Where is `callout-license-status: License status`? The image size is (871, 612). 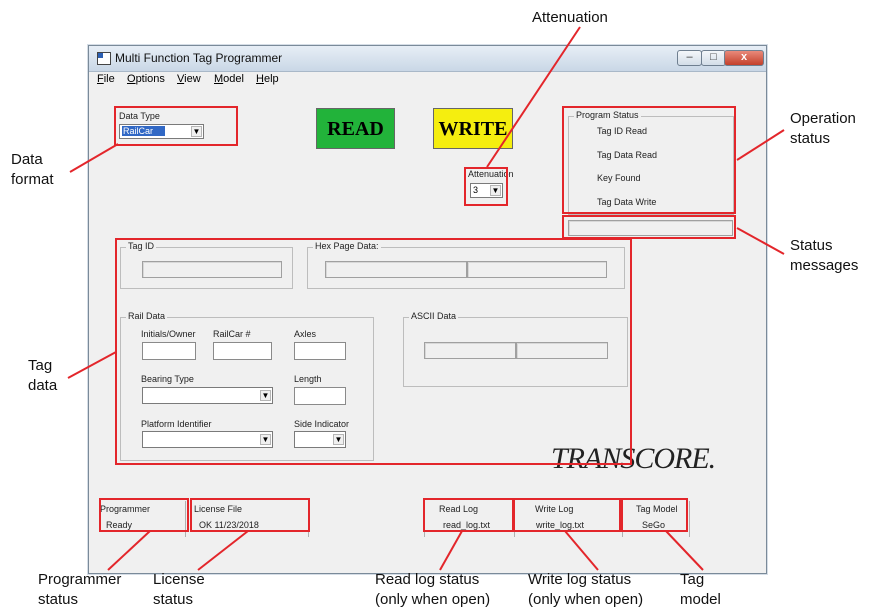 callout-license-status: License status is located at coordinates (179, 589).